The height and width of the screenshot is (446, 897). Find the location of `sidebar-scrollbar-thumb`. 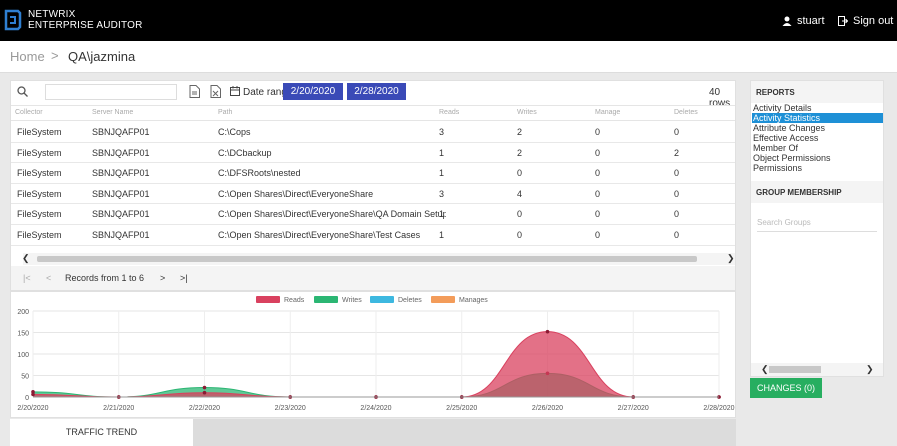

sidebar-scrollbar-thumb is located at coordinates (795, 369).